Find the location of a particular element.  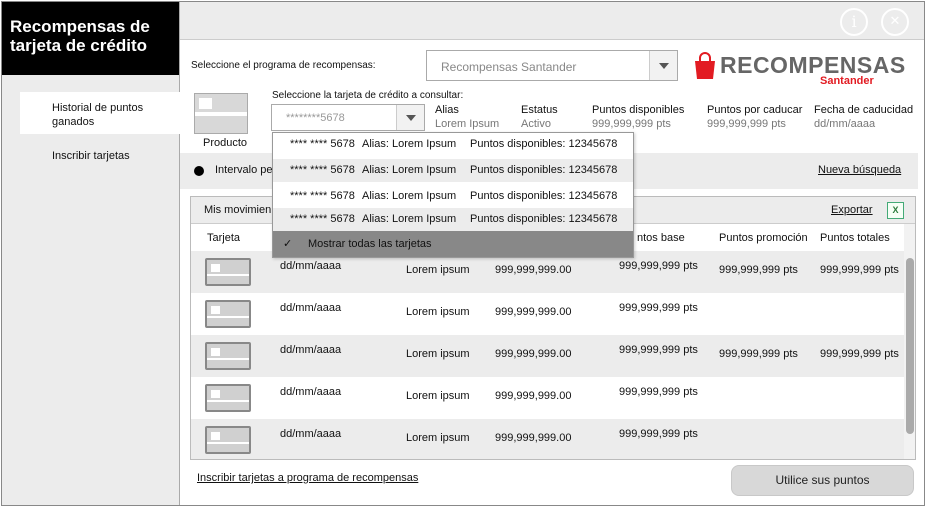

product-card-icon is located at coordinates (221, 113).